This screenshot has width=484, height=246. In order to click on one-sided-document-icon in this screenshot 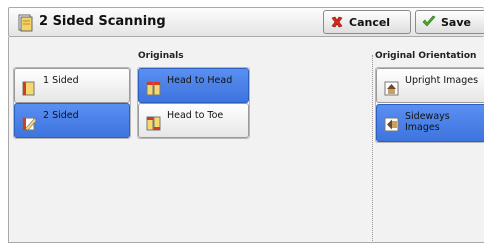, I will do `click(28, 88)`.